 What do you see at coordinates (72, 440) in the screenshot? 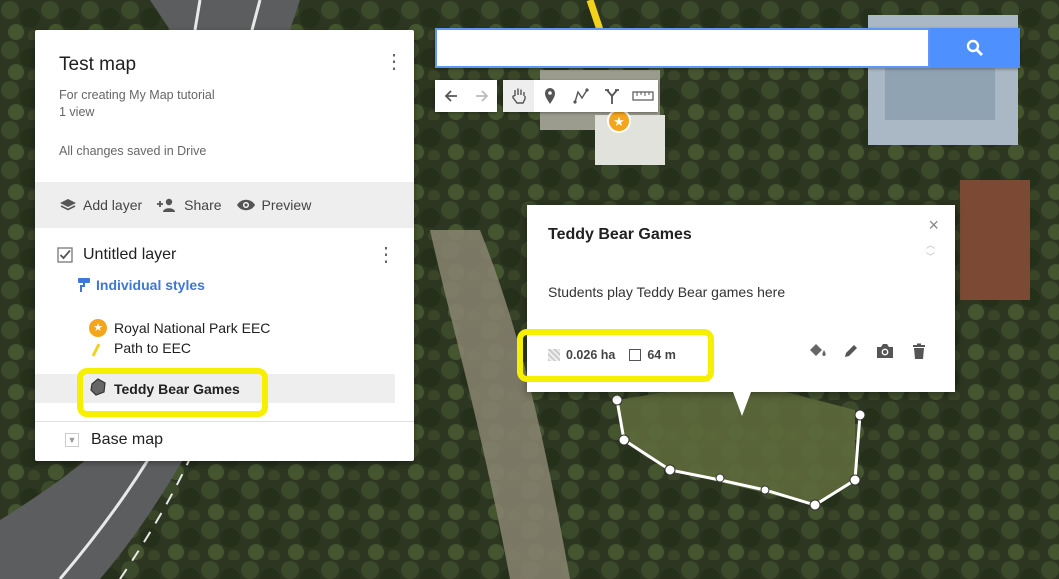
I see `chevron-down-icon: ▼` at bounding box center [72, 440].